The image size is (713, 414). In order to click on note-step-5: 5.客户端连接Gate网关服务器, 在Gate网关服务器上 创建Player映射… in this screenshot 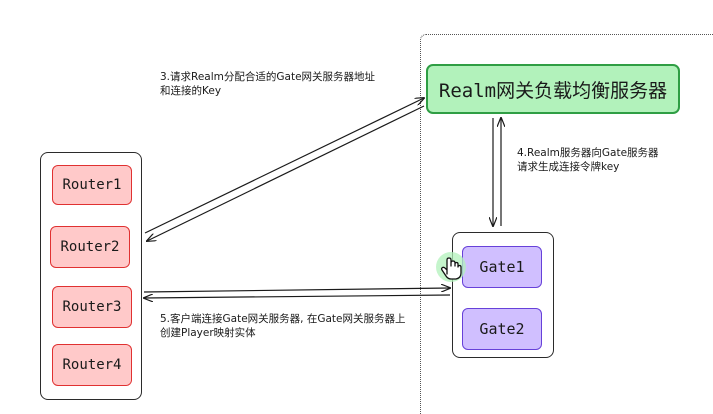, I will do `click(283, 326)`.